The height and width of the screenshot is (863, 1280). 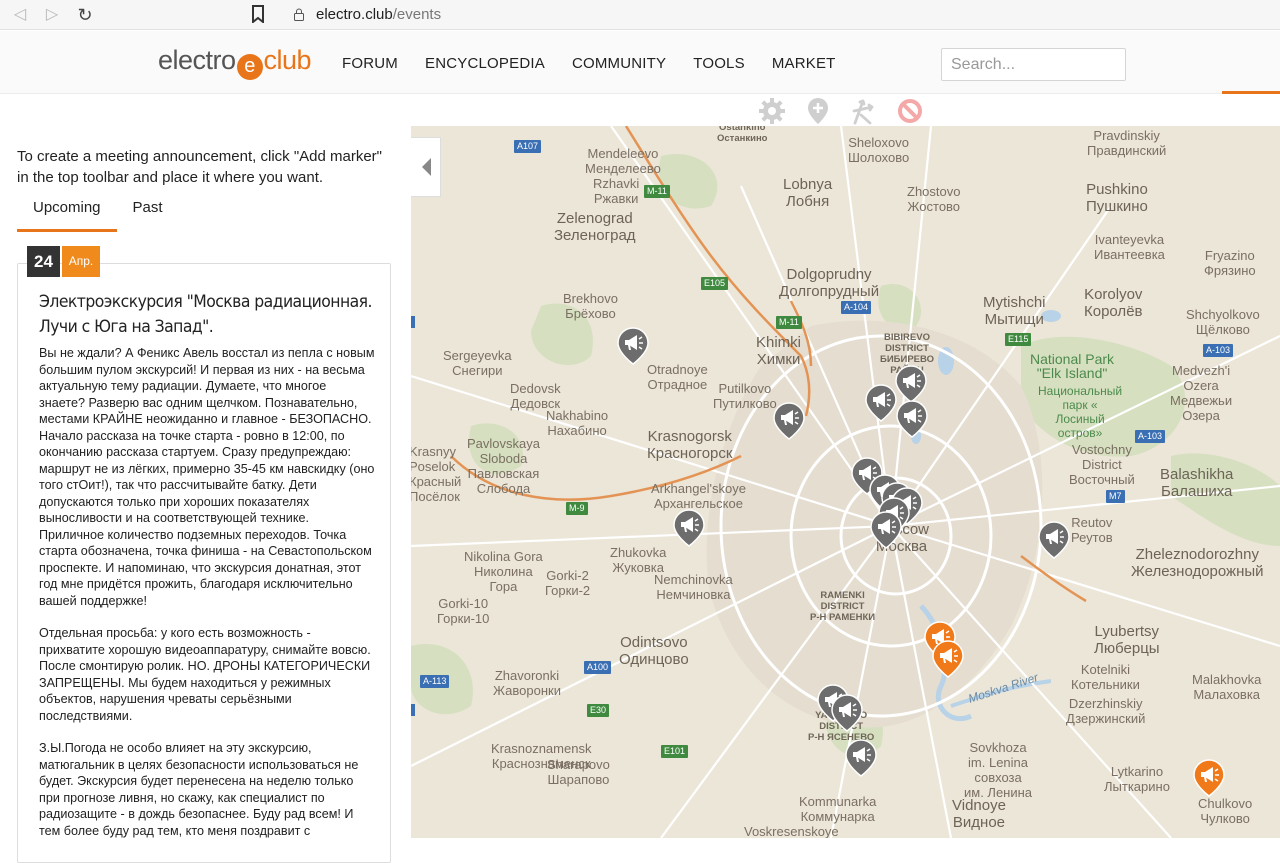 What do you see at coordinates (1225, 811) in the screenshot?
I see `map-label: Chulkovo Чулково` at bounding box center [1225, 811].